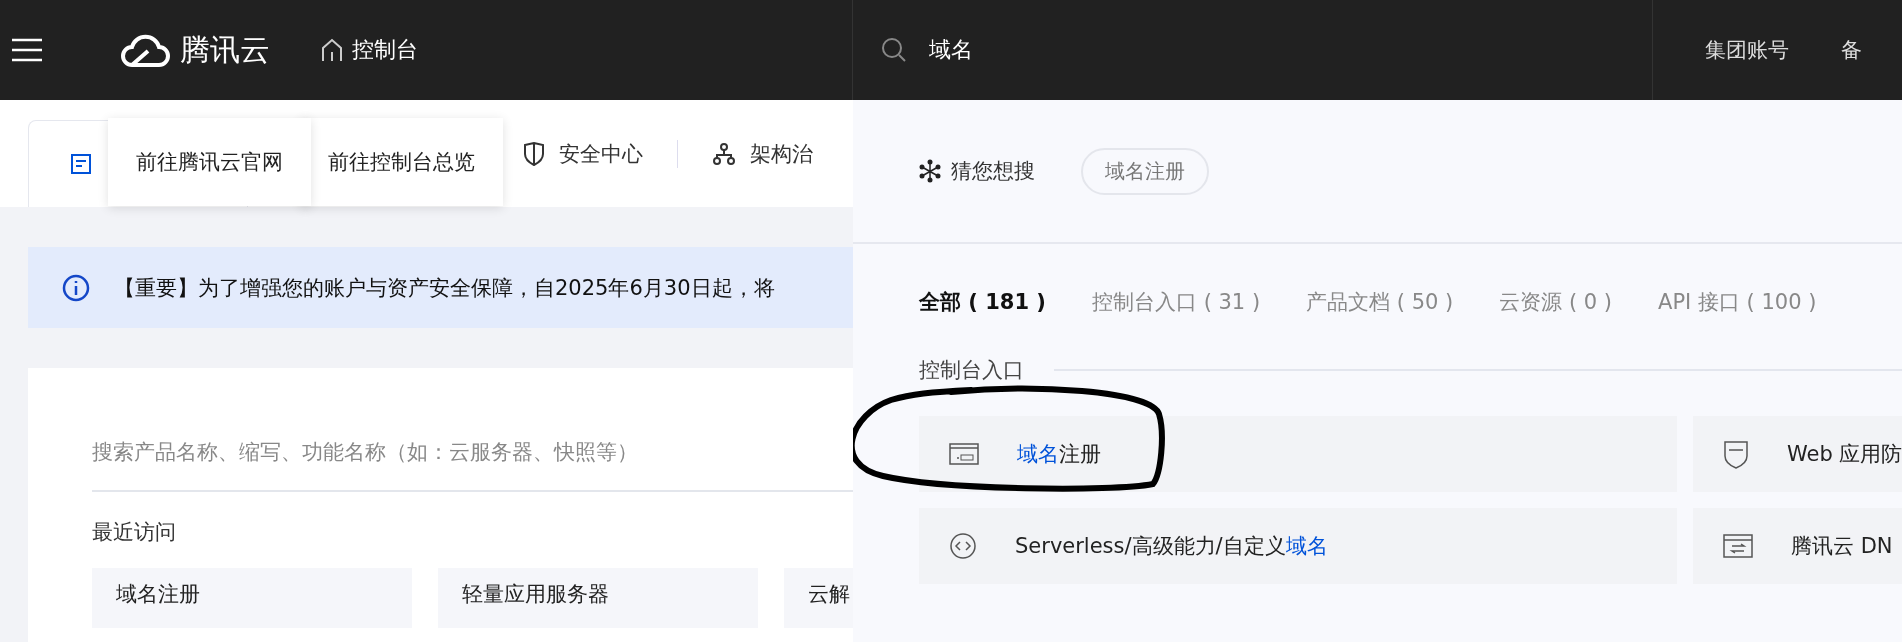 This screenshot has width=1902, height=642. Describe the element at coordinates (252, 598) in the screenshot. I see `recent-item: 域名注册` at that location.